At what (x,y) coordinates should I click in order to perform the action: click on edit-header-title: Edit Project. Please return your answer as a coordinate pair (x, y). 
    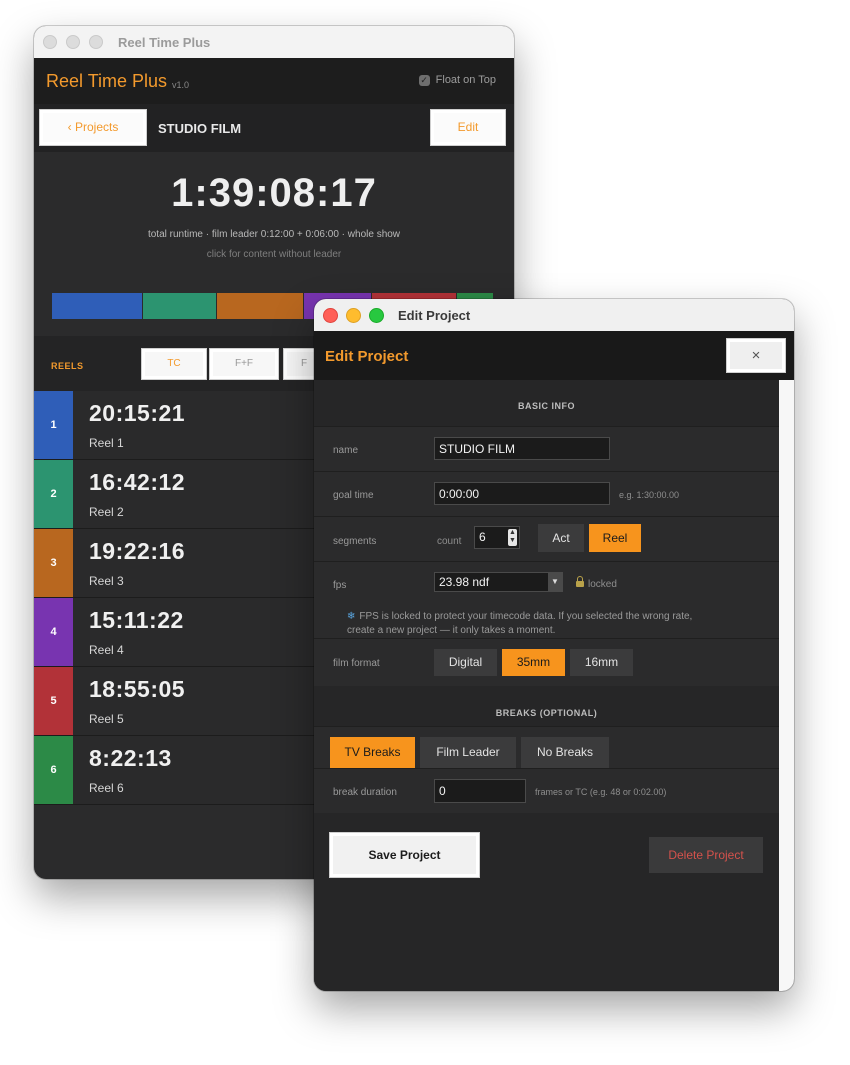
    Looking at the image, I should click on (367, 356).